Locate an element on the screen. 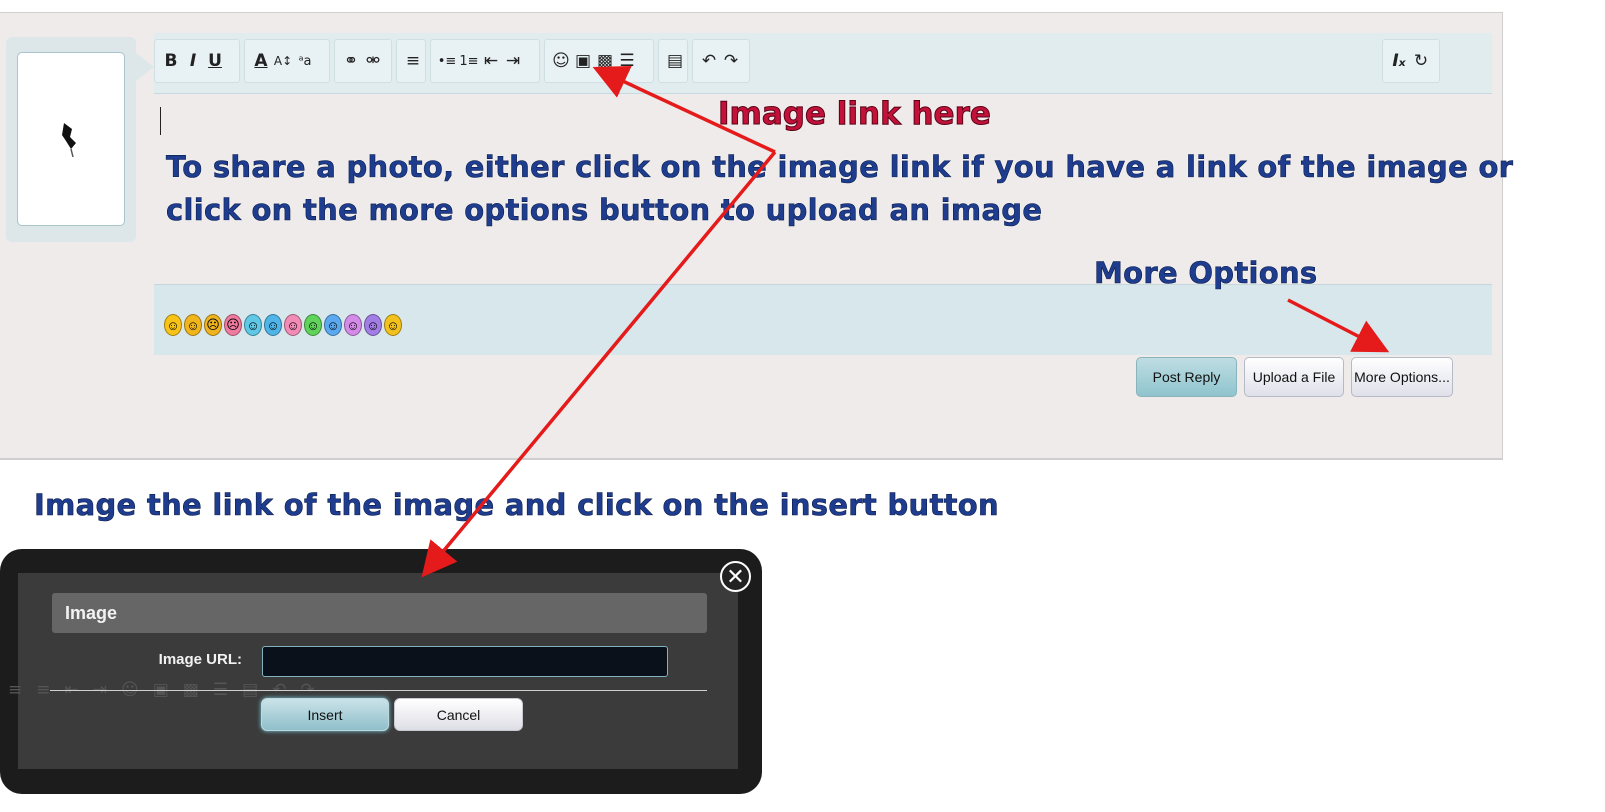  smiley-3: ☹ is located at coordinates (213, 325).